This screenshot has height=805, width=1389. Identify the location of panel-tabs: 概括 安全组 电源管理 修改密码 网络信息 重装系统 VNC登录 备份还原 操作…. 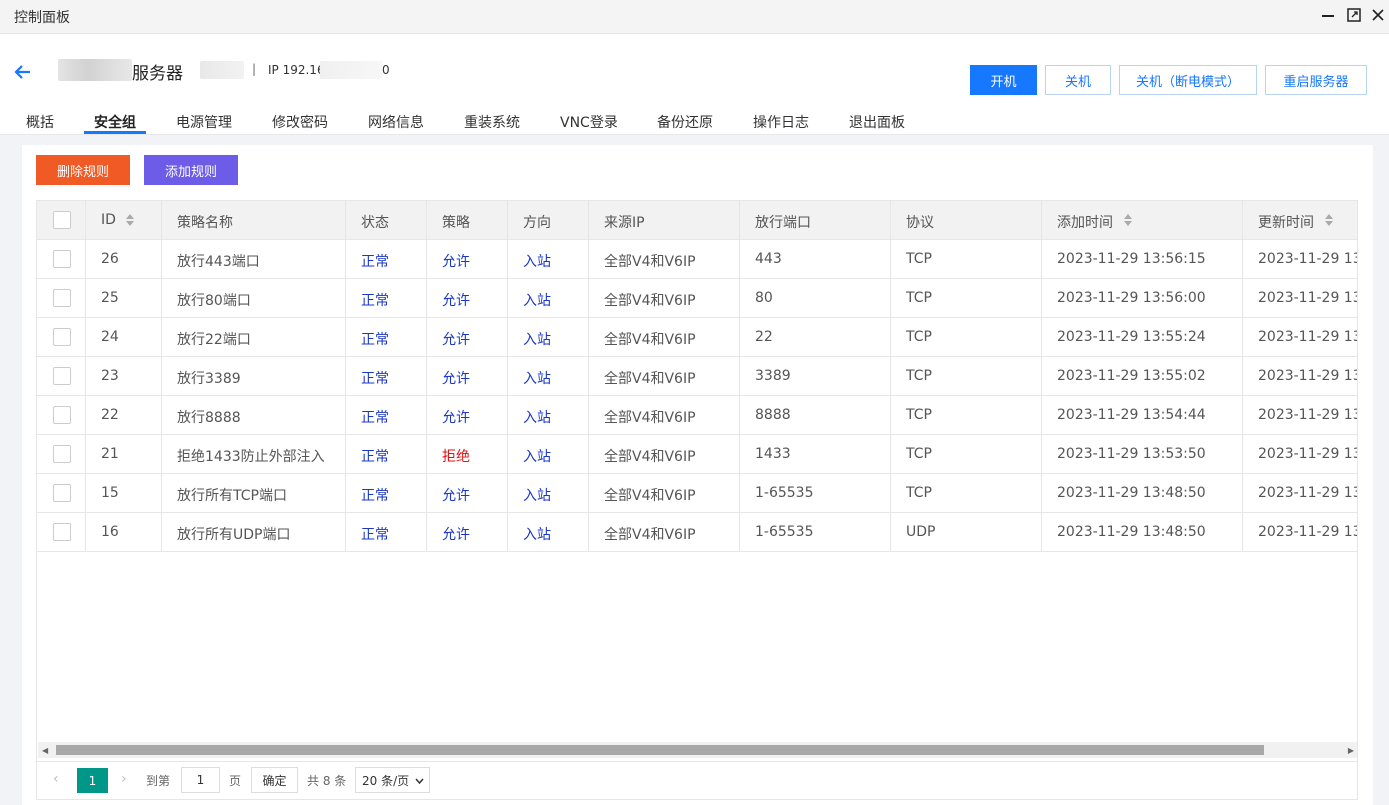
(694, 121).